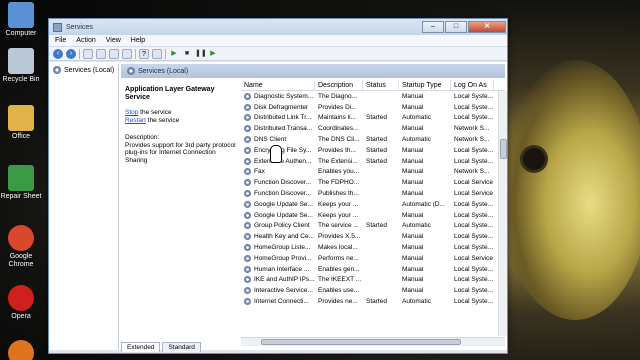 This screenshot has width=640, height=360. What do you see at coordinates (155, 112) in the screenshot?
I see `stop-service-text: the service` at bounding box center [155, 112].